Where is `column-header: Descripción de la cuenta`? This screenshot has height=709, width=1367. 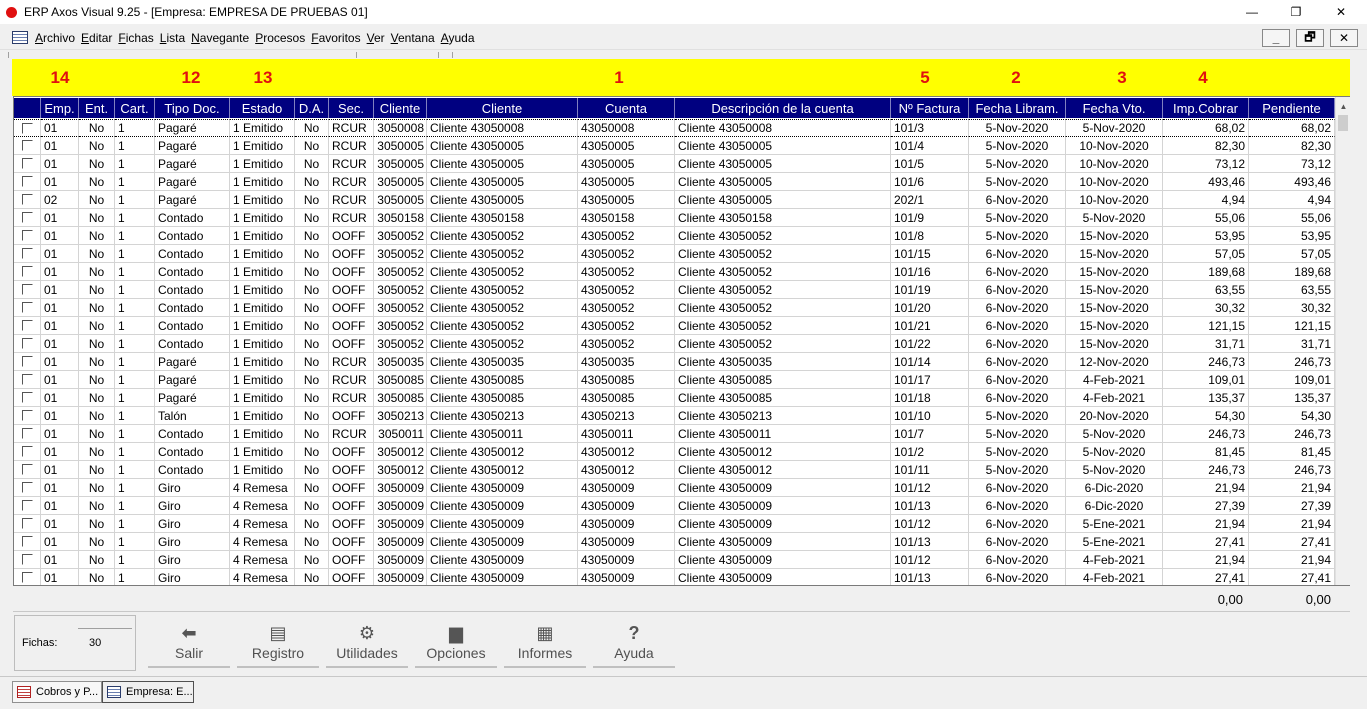
column-header: Descripción de la cuenta is located at coordinates (783, 108).